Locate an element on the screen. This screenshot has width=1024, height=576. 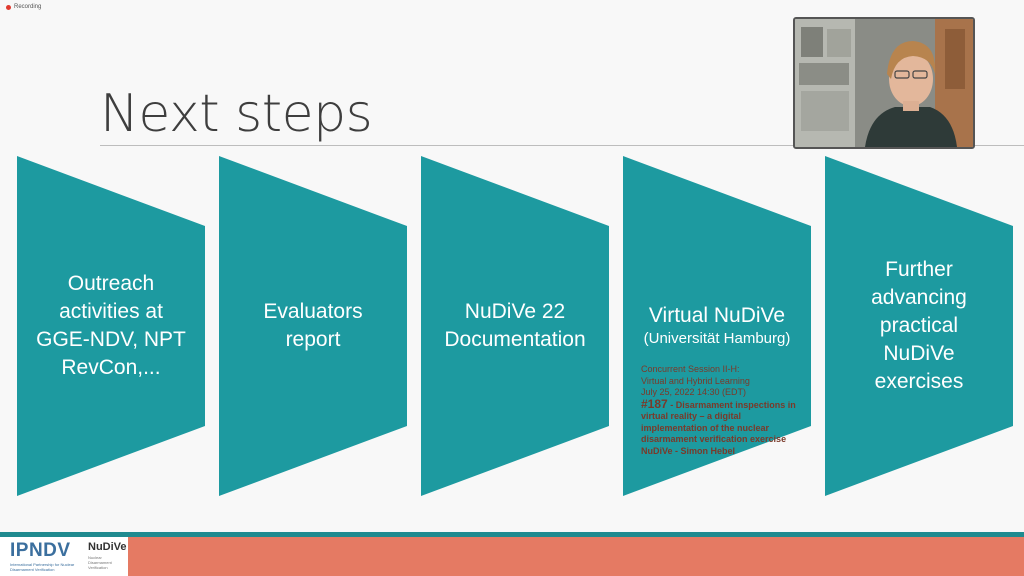
step-sublabel: (Universität Hamburg) is located at coordinates (717, 338).